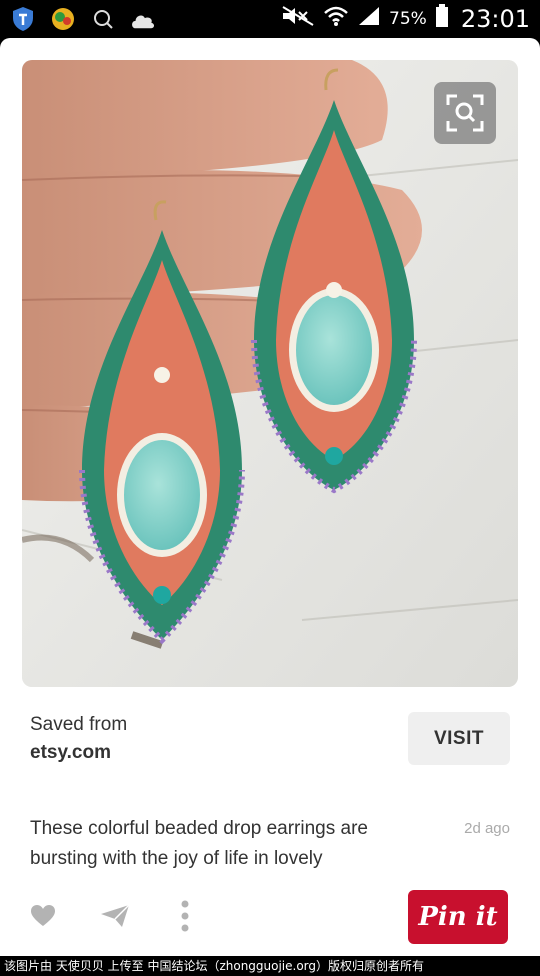 This screenshot has height=976, width=540. What do you see at coordinates (459, 738) in the screenshot?
I see `visit-button: VISIT` at bounding box center [459, 738].